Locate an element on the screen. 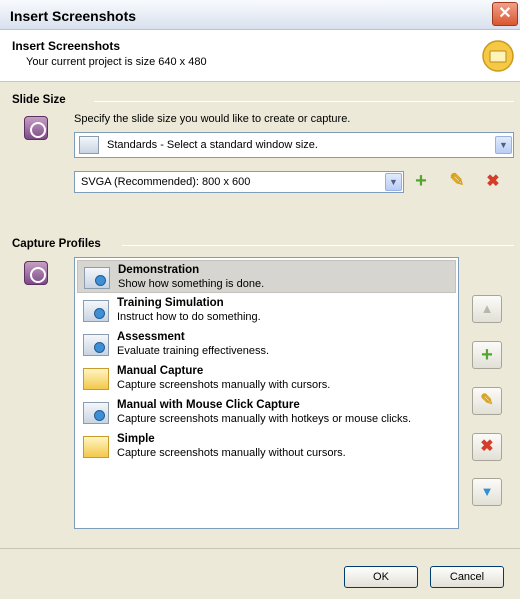  delete-profile-button: ✖ is located at coordinates (487, 447).